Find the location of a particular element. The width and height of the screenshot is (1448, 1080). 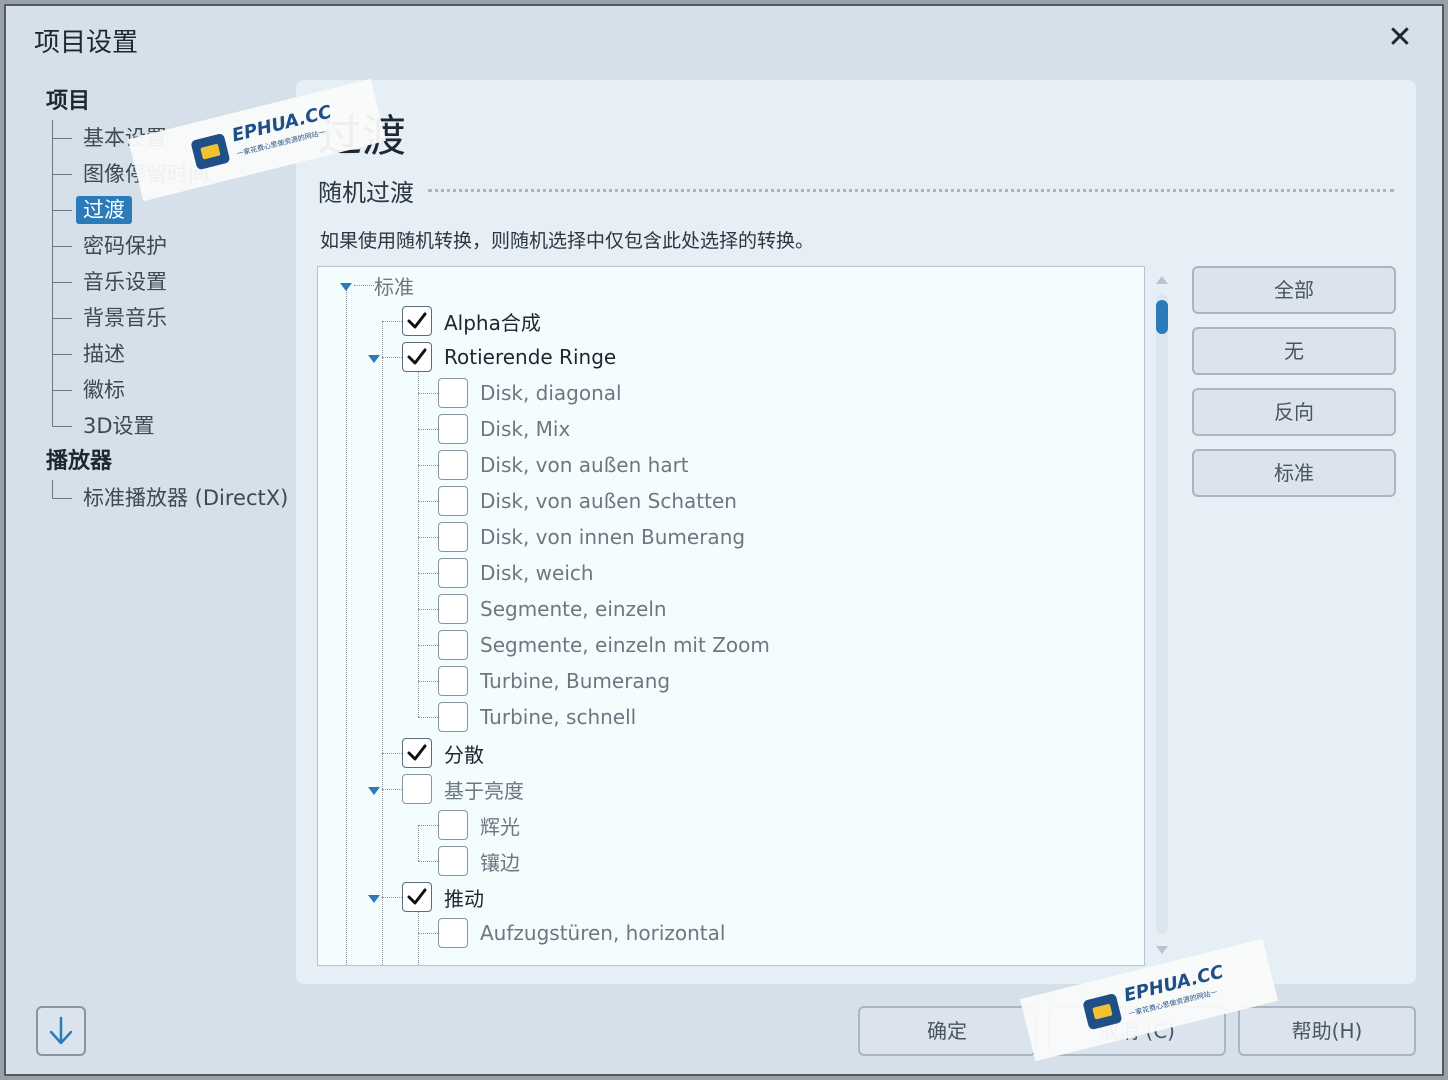

tree-row: 镶边 is located at coordinates (479, 861).